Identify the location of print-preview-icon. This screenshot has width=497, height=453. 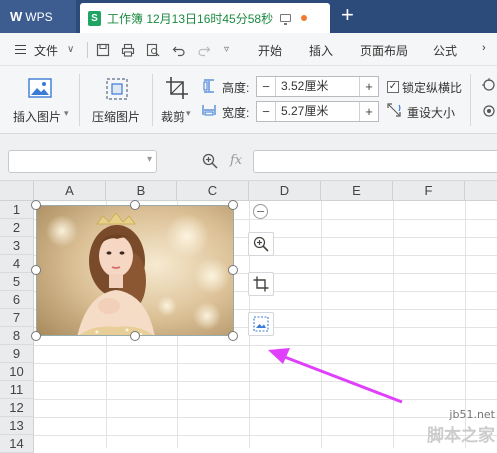
(153, 50).